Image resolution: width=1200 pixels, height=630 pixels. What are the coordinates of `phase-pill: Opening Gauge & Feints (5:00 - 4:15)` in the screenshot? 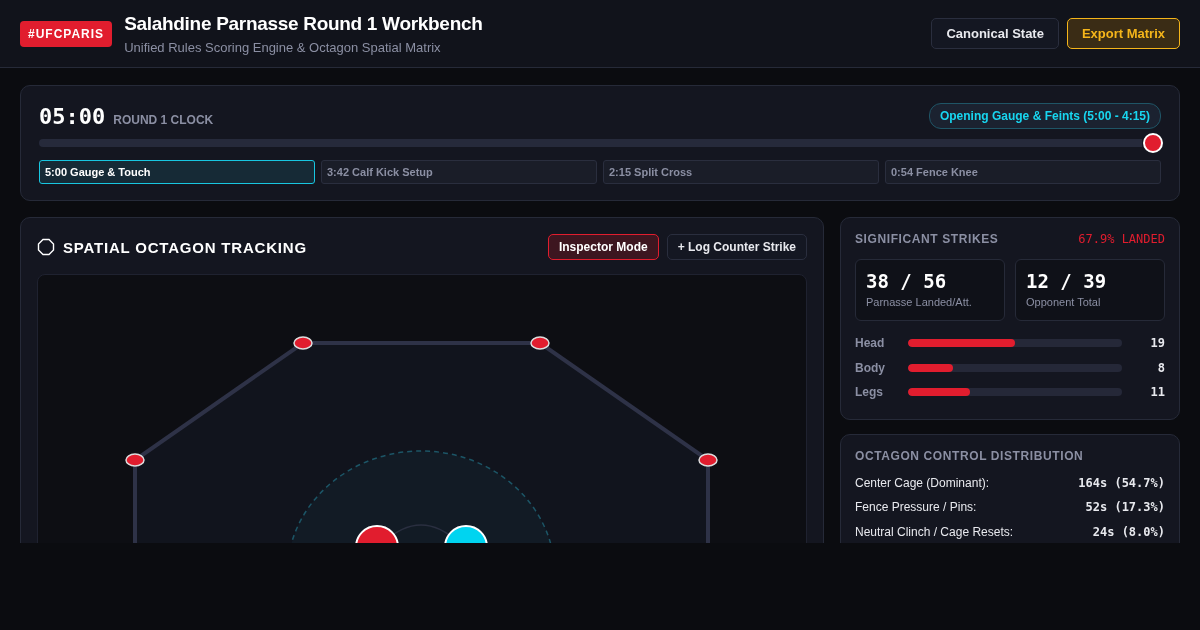 It's located at (1044, 116).